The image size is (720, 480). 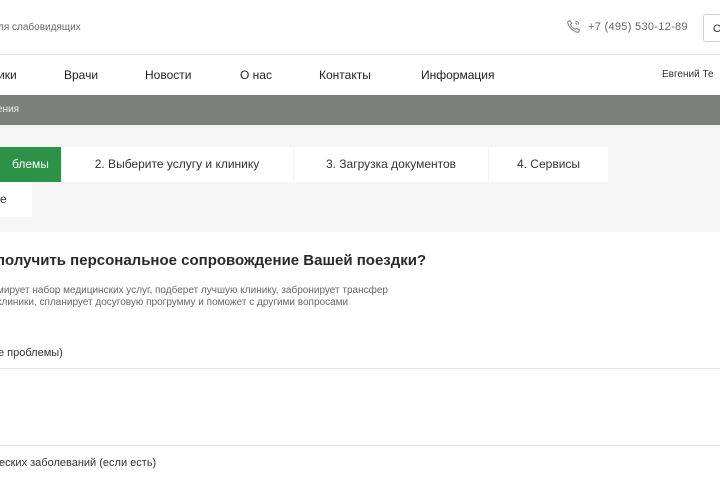 What do you see at coordinates (360, 27) in the screenshot?
I see `top-bar: ля слабовидящих +7 (495) 530-12-89 О` at bounding box center [360, 27].